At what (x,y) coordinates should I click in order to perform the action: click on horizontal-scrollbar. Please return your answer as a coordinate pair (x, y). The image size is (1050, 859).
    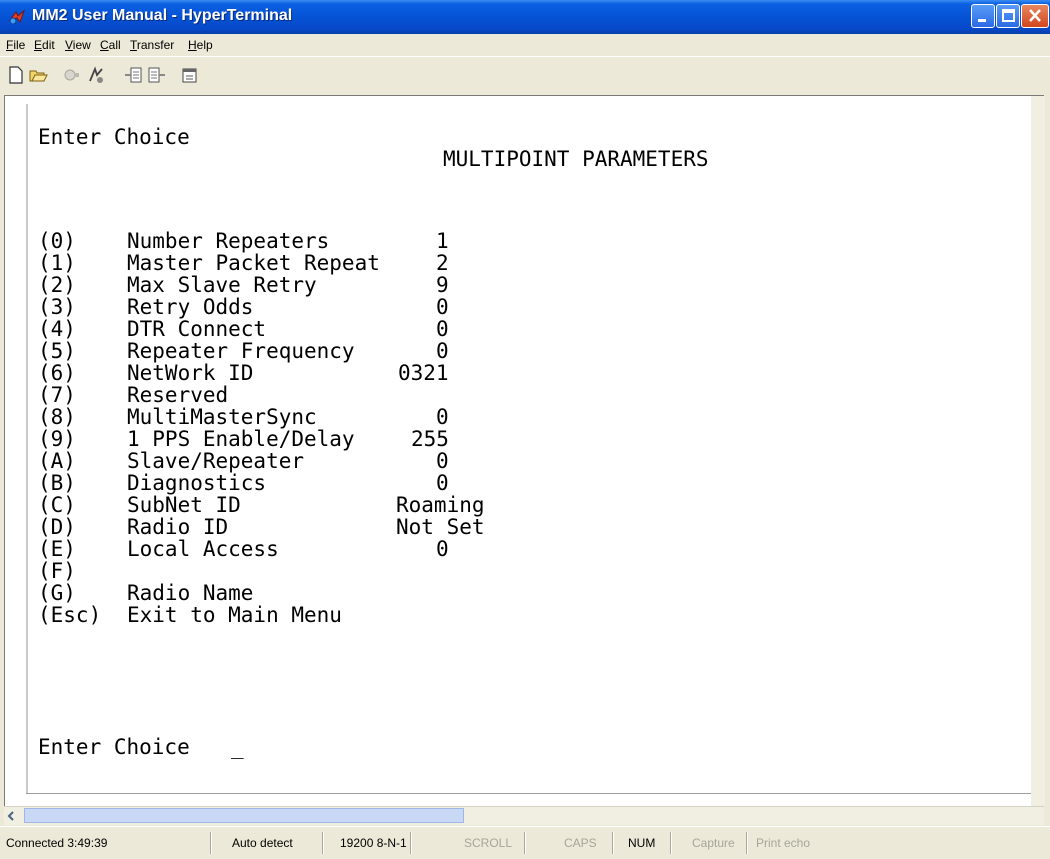
    Looking at the image, I should click on (524, 815).